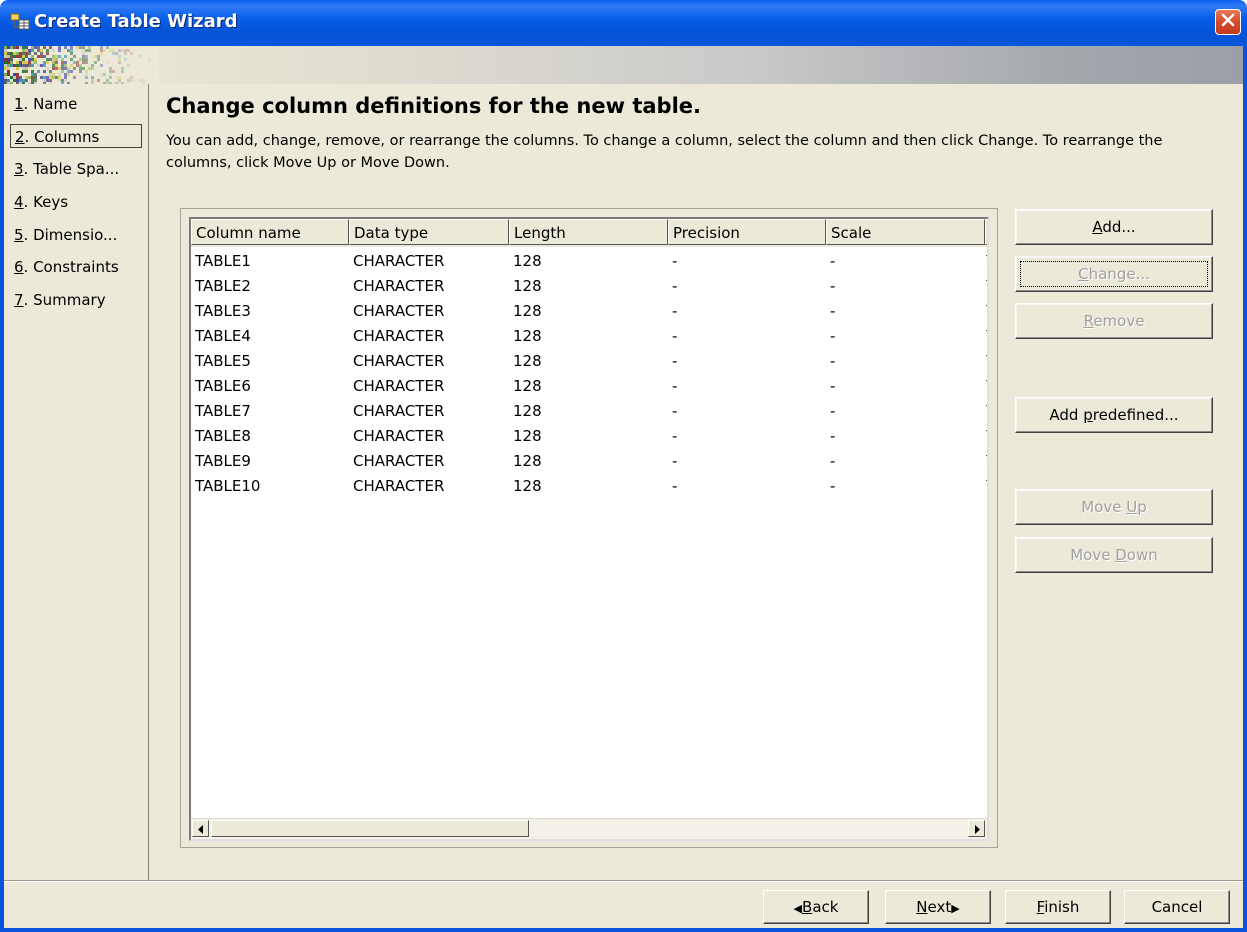  I want to click on cell-name: TABLE9, so click(223, 461).